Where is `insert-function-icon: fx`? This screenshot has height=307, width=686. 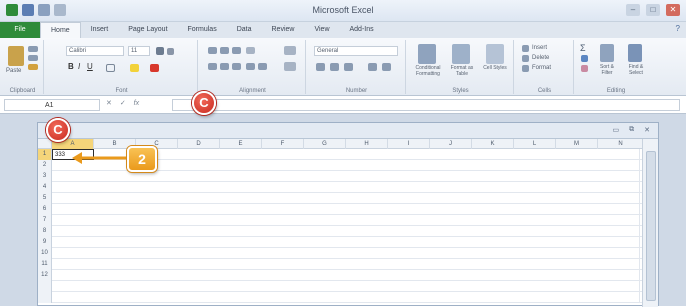
insert-function-icon: fx is located at coordinates (136, 103).